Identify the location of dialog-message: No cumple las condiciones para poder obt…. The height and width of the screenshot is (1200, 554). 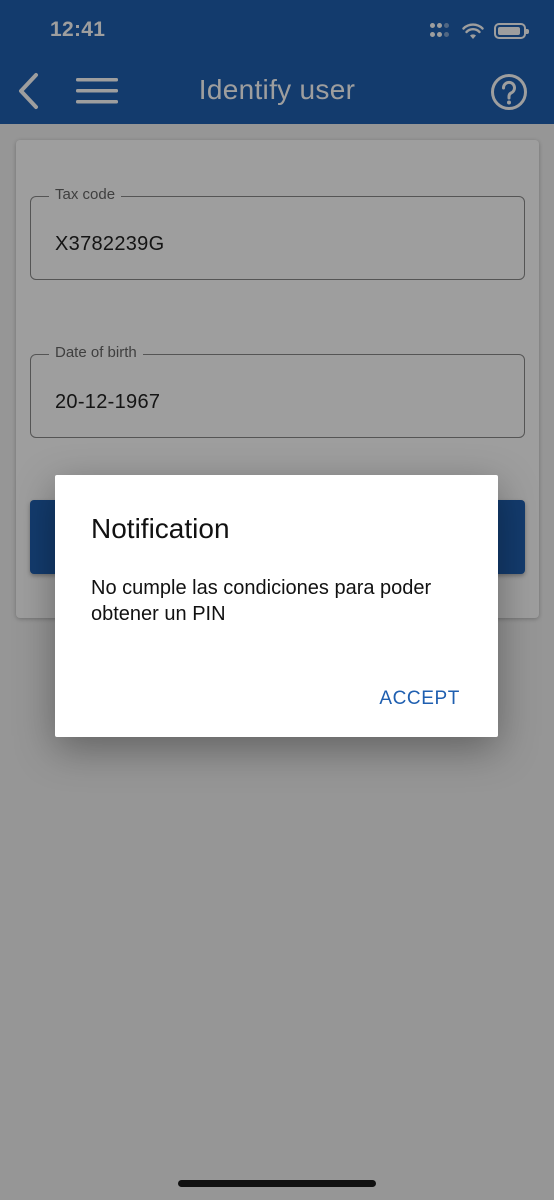
(261, 601).